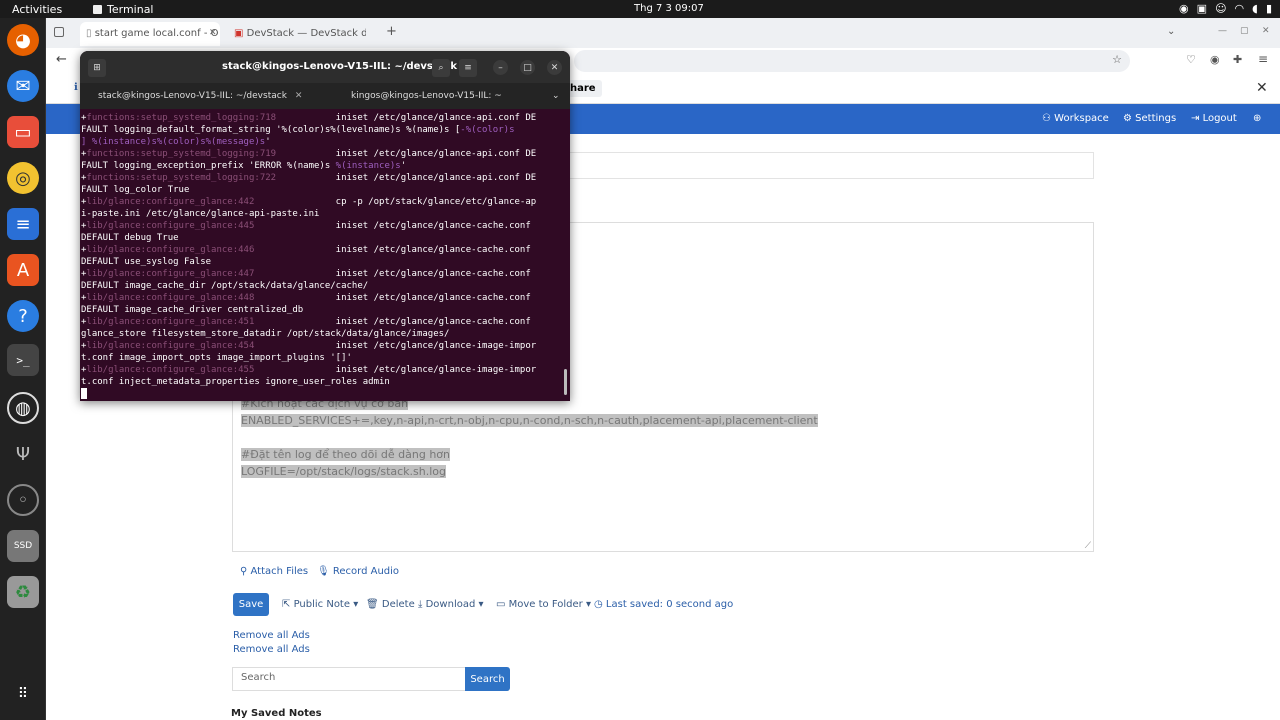 The width and height of the screenshot is (1280, 720). Describe the element at coordinates (23, 270) in the screenshot. I see `software-icon: A` at that location.